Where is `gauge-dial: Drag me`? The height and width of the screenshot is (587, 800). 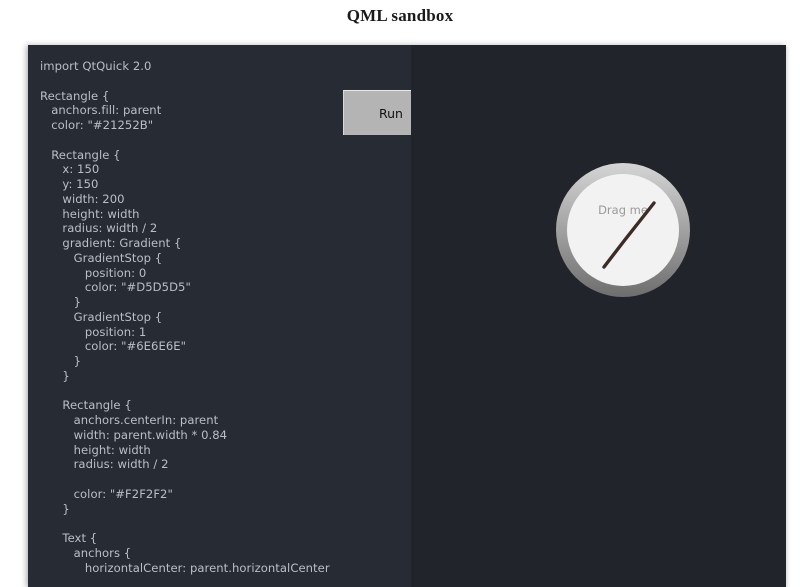 gauge-dial: Drag me is located at coordinates (623, 230).